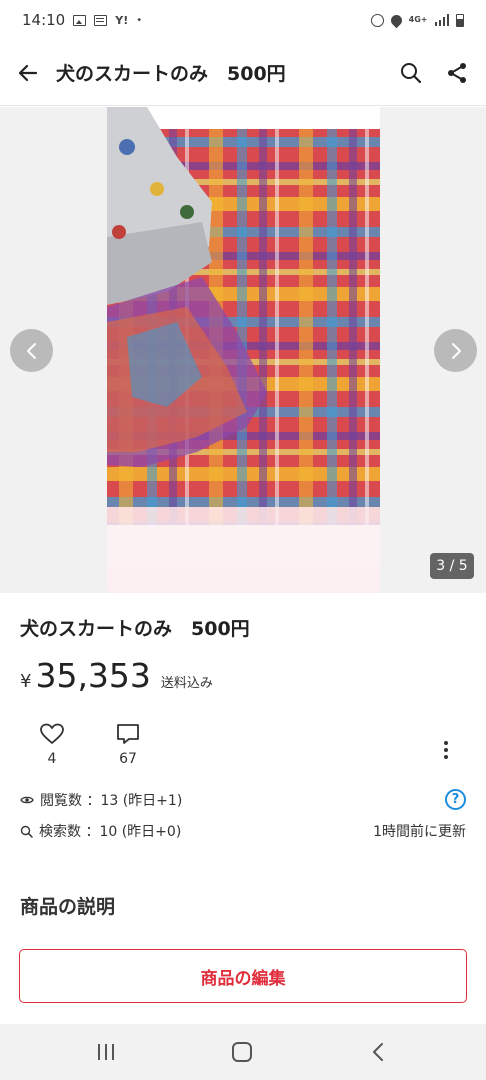 The height and width of the screenshot is (1080, 486). What do you see at coordinates (419, 832) in the screenshot?
I see `updated-label: 1時間前に更新` at bounding box center [419, 832].